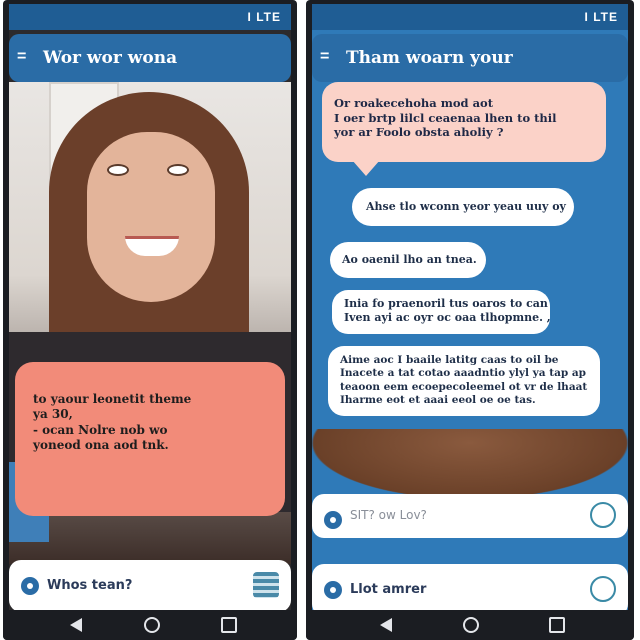 The width and height of the screenshot is (640, 640). What do you see at coordinates (101, 445) in the screenshot?
I see `message-line: yoneod ona aod tnk.` at bounding box center [101, 445].